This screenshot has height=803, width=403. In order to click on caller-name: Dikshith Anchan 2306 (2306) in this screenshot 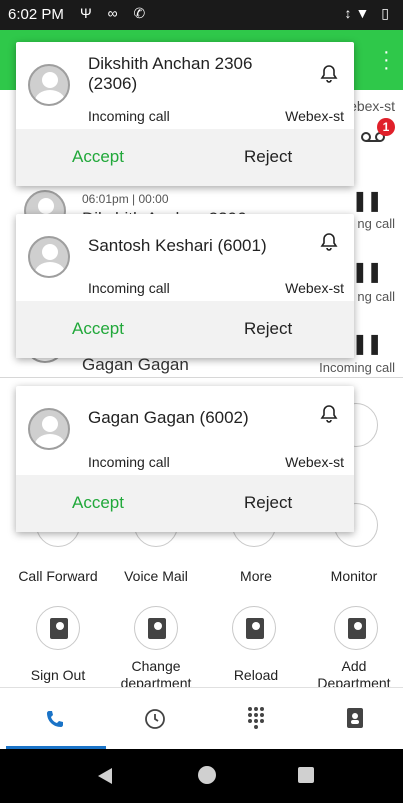, I will do `click(170, 73)`.